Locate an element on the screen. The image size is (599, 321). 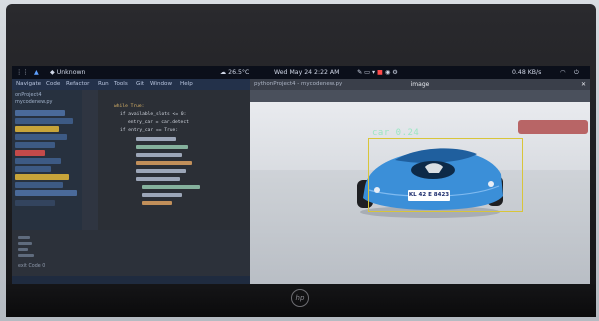
window-title: pythonProject4 - mycodenew.py is located at coordinates (298, 84).